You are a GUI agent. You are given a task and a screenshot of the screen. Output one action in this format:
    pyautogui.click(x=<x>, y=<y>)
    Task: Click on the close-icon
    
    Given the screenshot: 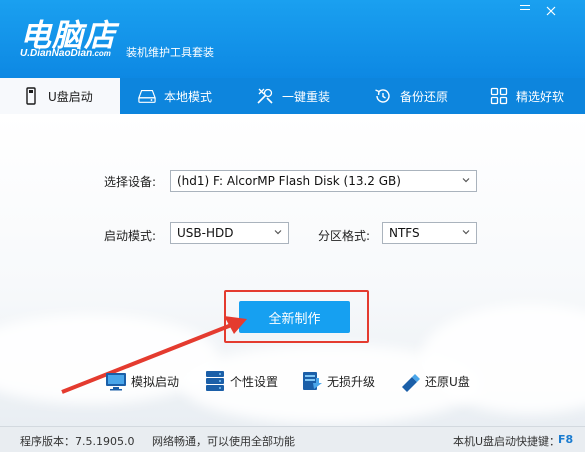 What is the action you would take?
    pyautogui.click(x=551, y=11)
    